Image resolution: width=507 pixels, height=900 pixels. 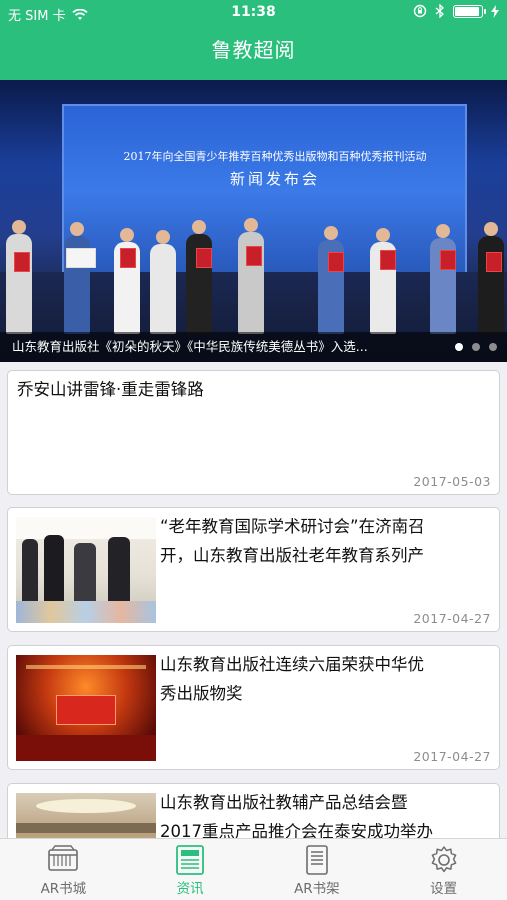 I want to click on tab-news: 资讯, so click(x=190, y=869).